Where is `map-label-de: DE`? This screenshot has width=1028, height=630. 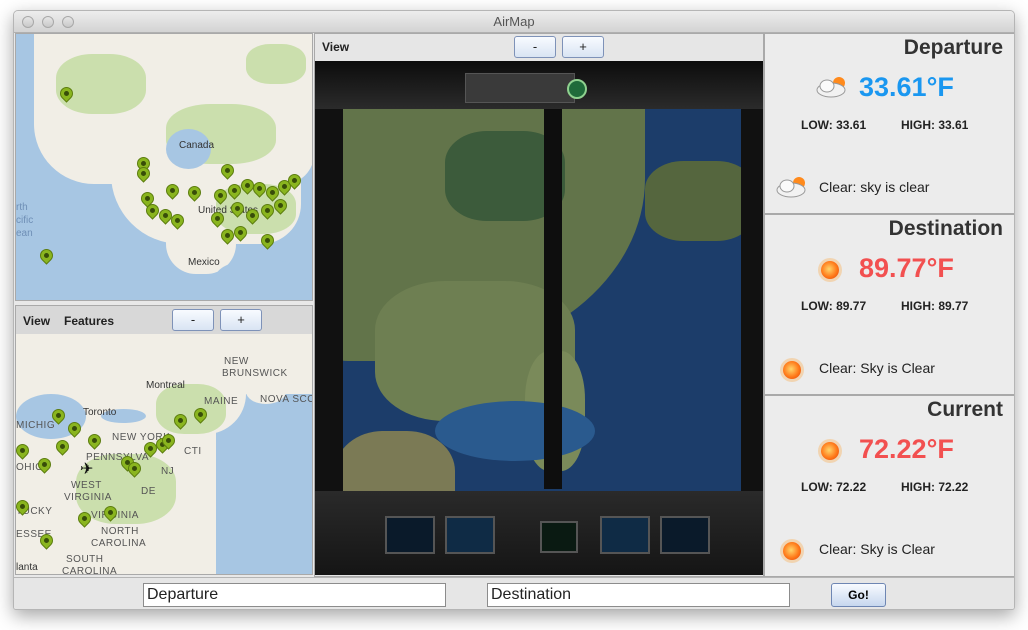 map-label-de: DE is located at coordinates (148, 491).